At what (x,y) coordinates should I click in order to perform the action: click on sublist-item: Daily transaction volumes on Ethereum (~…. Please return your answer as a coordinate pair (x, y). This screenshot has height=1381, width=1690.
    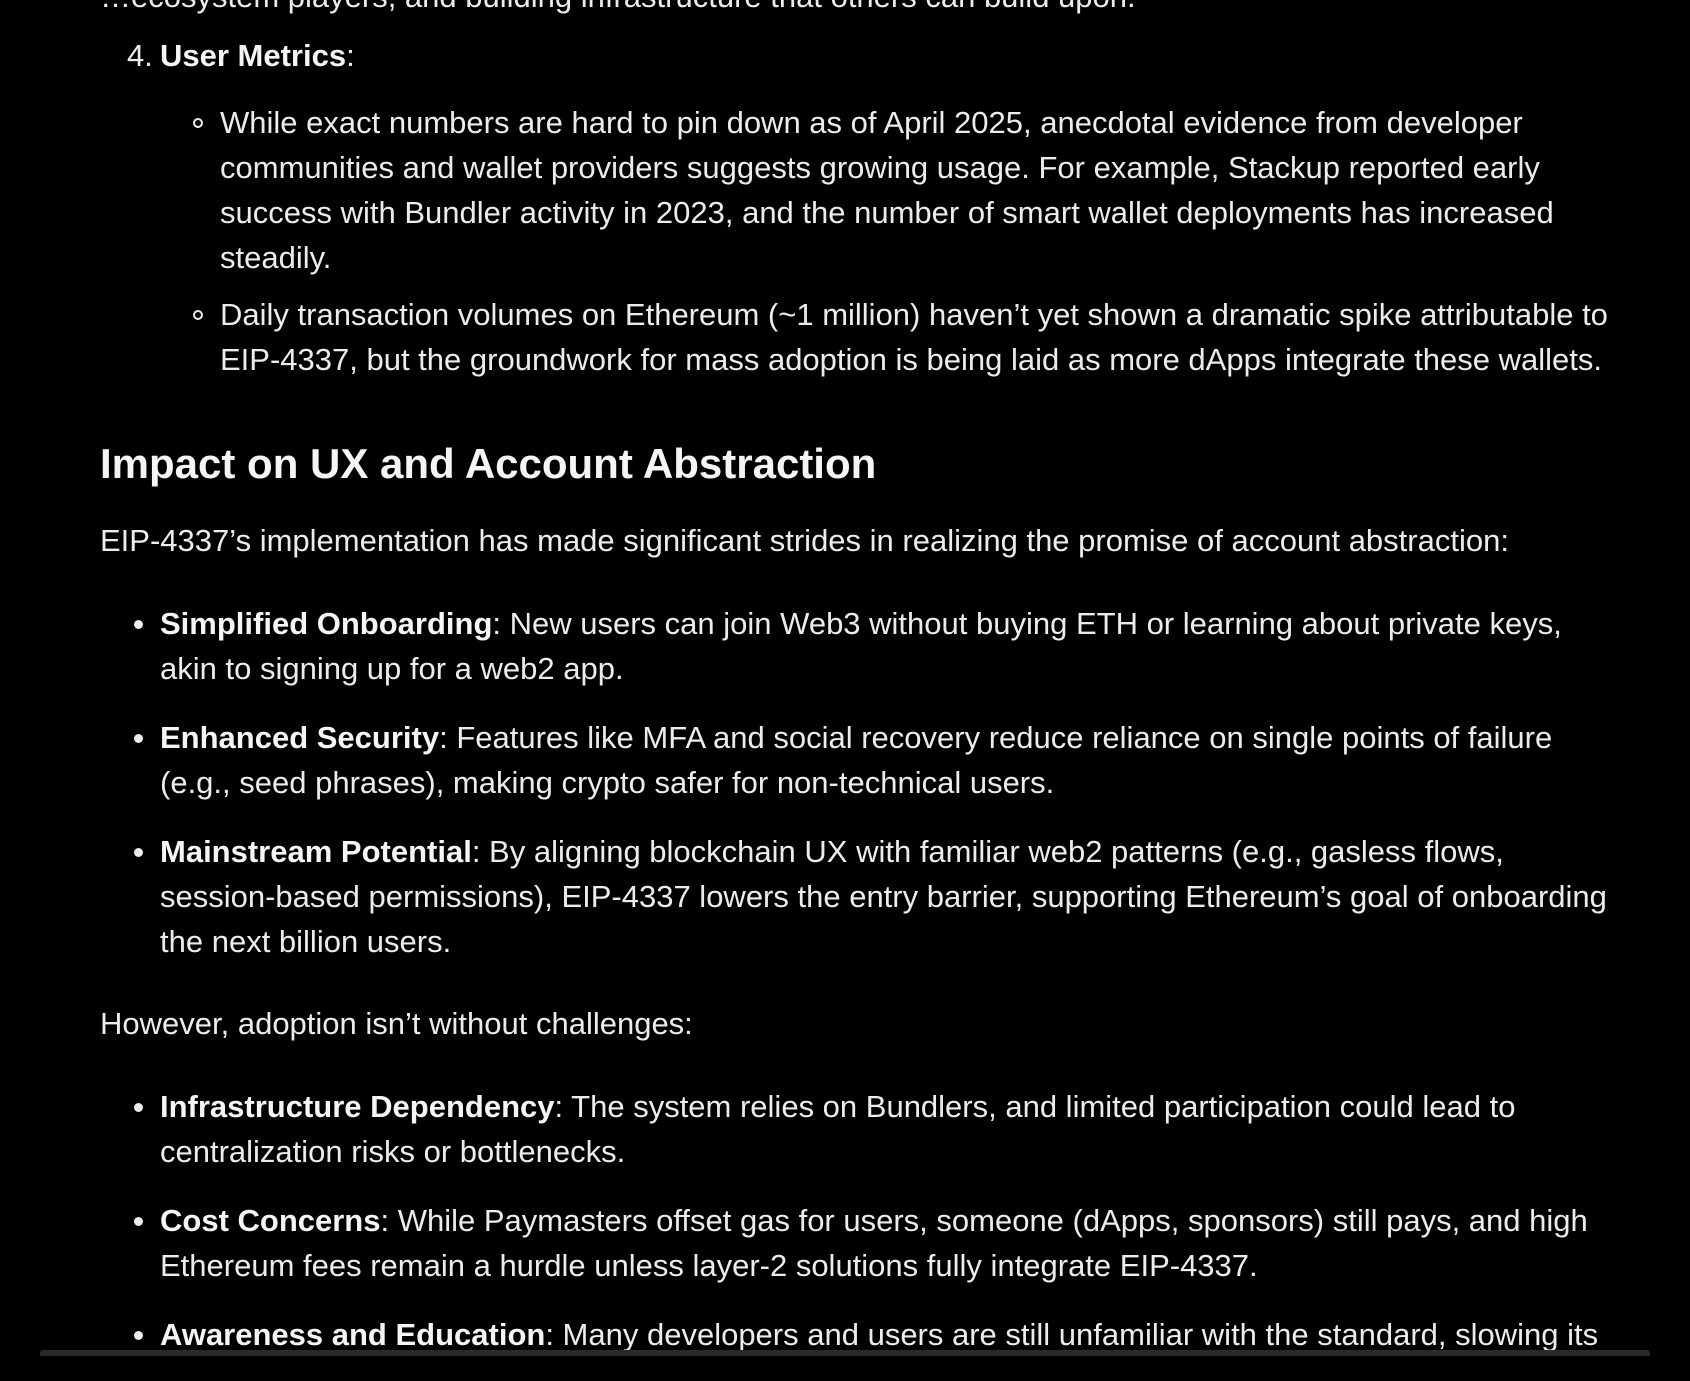
    Looking at the image, I should click on (895, 337).